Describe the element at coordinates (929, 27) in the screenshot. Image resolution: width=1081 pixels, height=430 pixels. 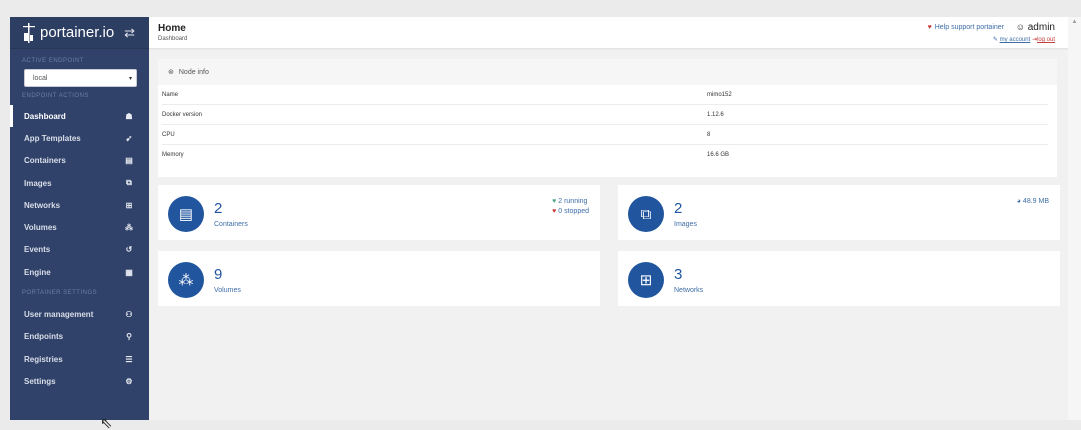
I see `heart-icon: ♥` at that location.